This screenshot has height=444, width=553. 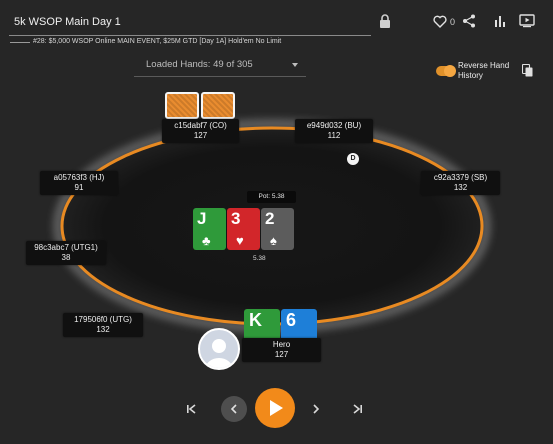 What do you see at coordinates (66, 247) in the screenshot?
I see `seat-name: 98c3abc7 (UTG1)` at bounding box center [66, 247].